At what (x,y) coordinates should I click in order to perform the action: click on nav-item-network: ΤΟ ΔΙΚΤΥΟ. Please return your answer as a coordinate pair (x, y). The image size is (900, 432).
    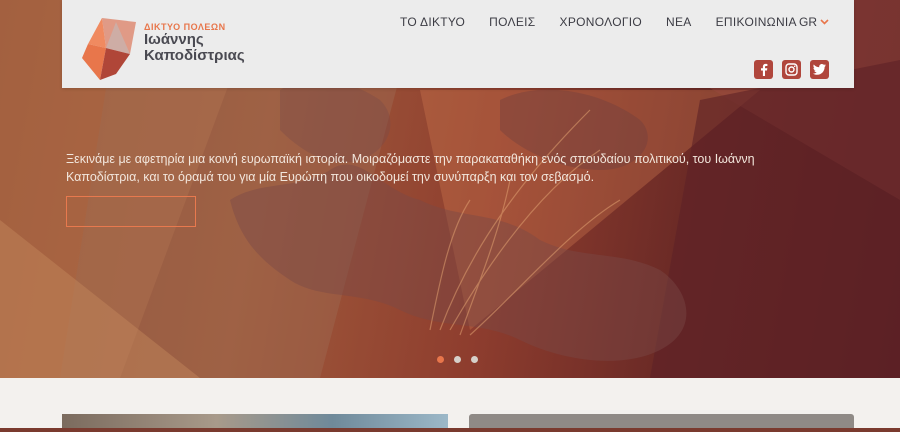
    Looking at the image, I should click on (432, 22).